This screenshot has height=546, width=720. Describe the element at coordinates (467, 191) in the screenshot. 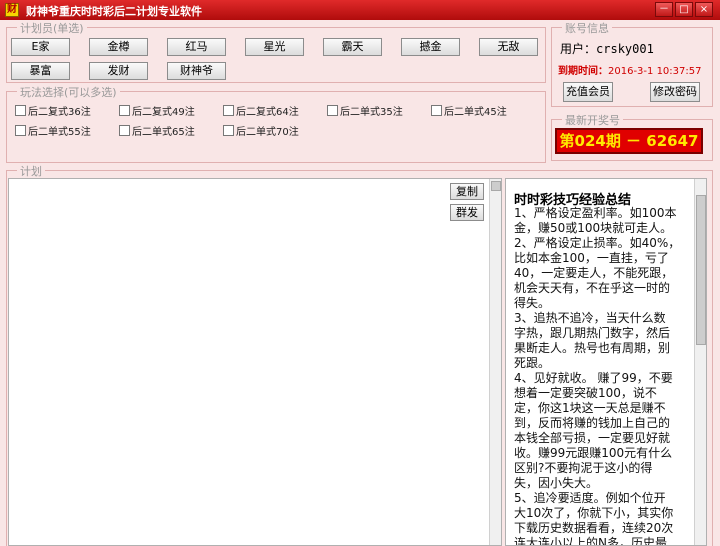

I see `copy-button: 复制` at that location.